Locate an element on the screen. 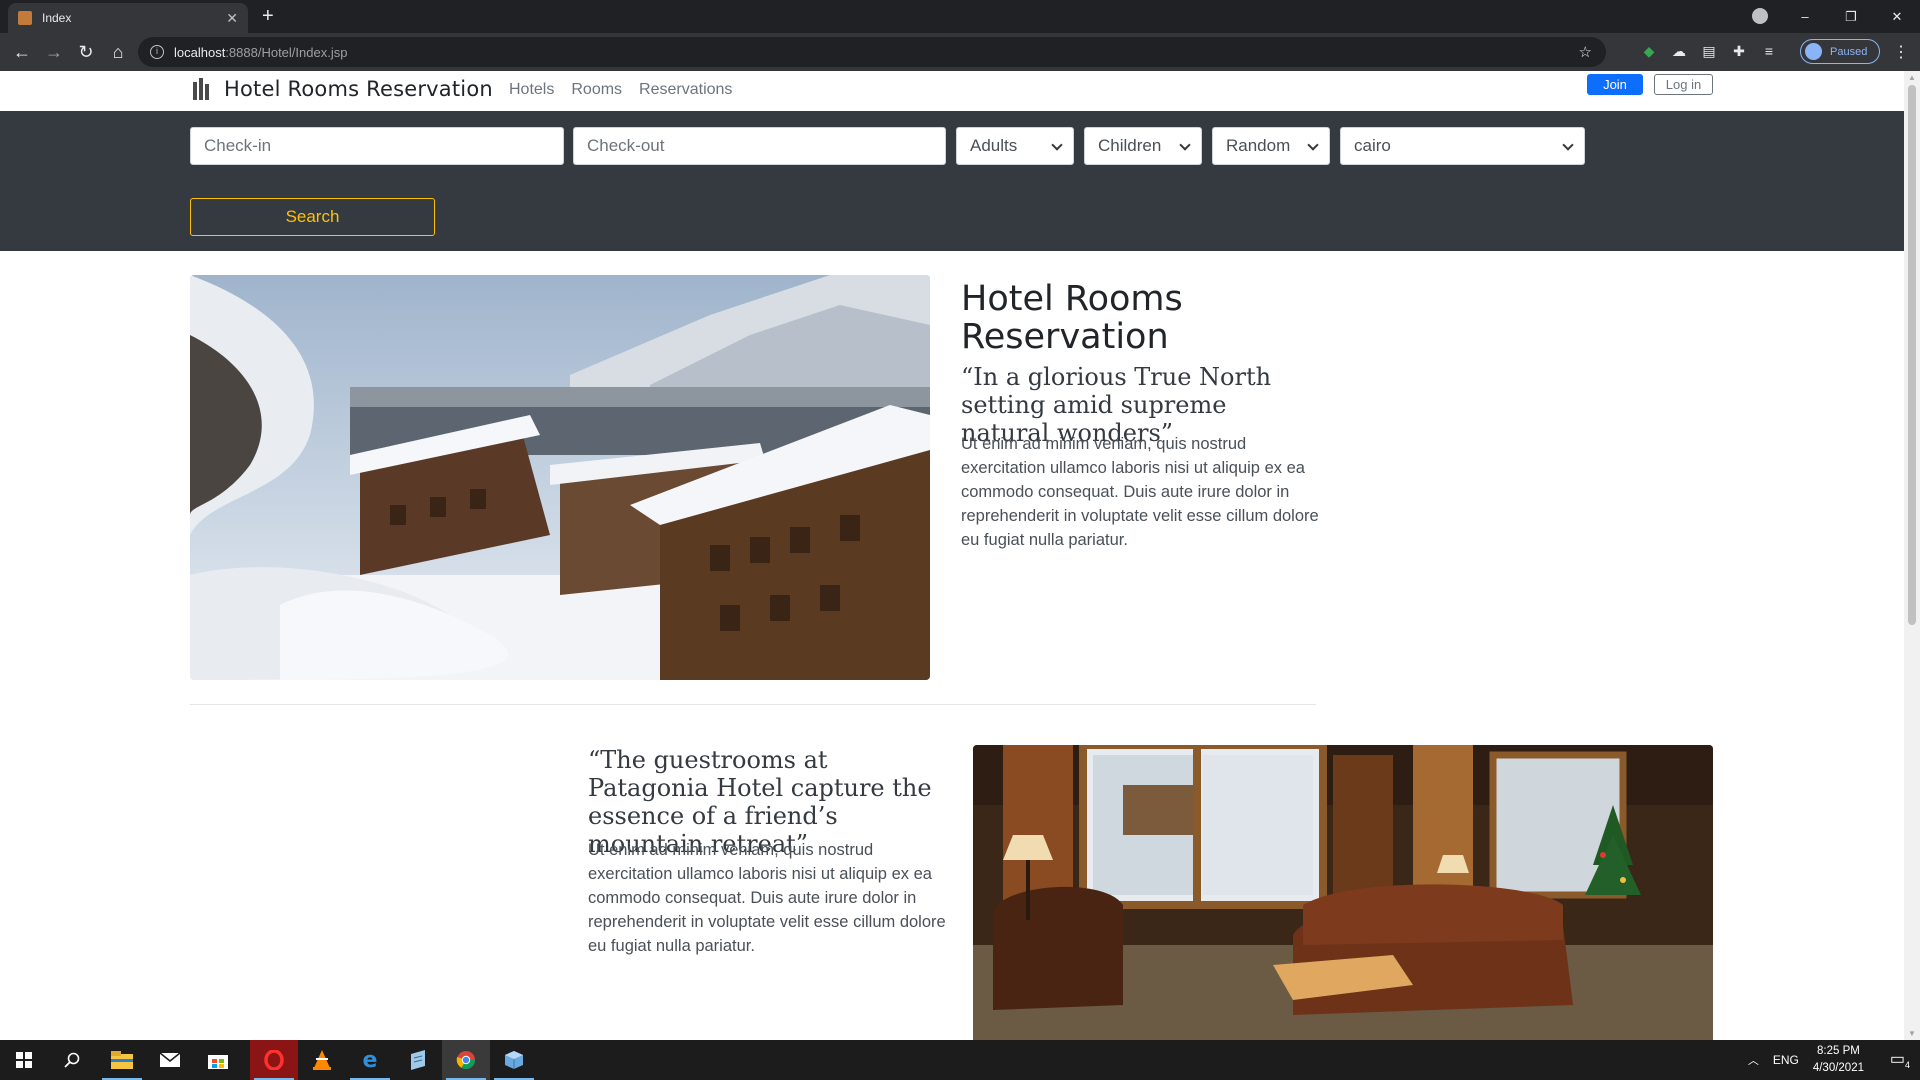 The image size is (1920, 1080). site-info-icon: i is located at coordinates (157, 52).